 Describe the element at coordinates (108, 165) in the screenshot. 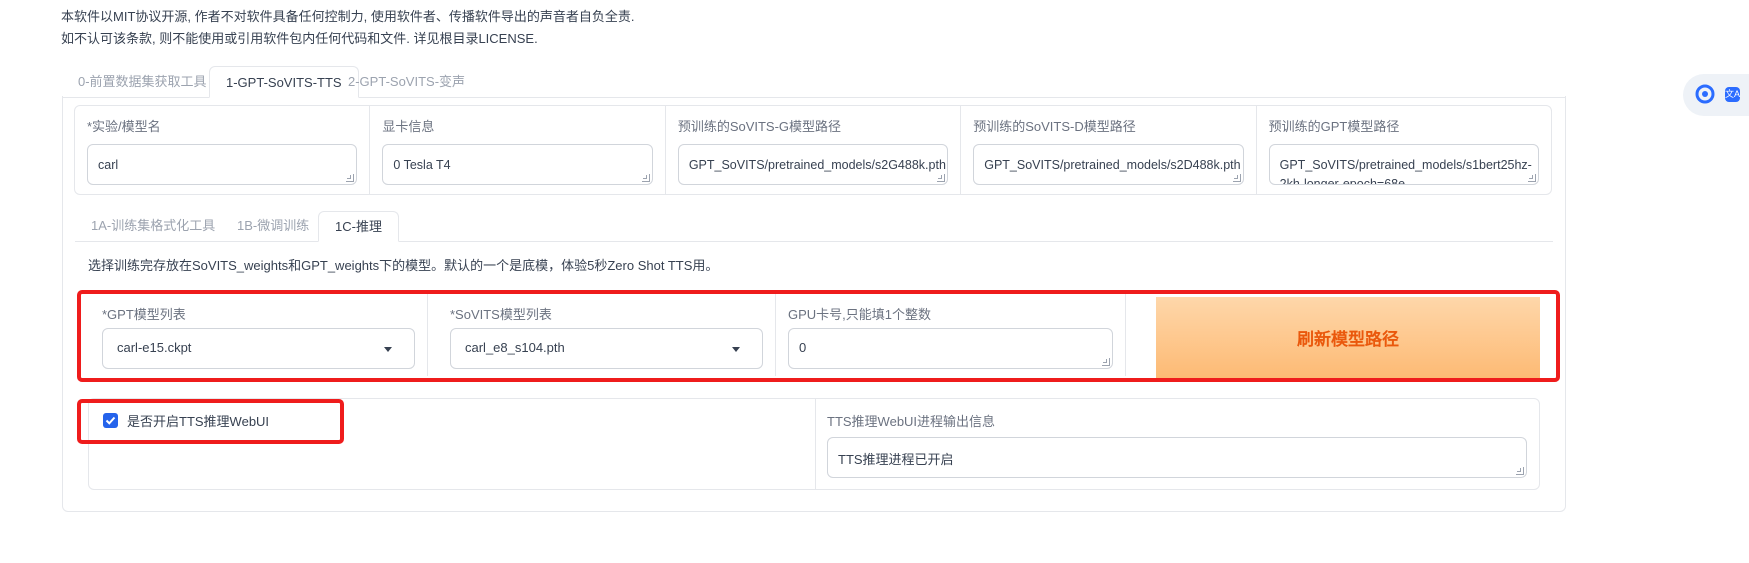

I see `exp-name-value: carl` at that location.